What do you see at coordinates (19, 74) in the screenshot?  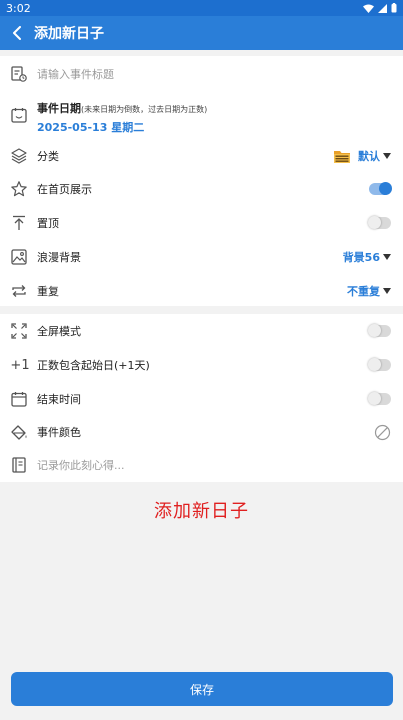 I see `note-edit-icon` at bounding box center [19, 74].